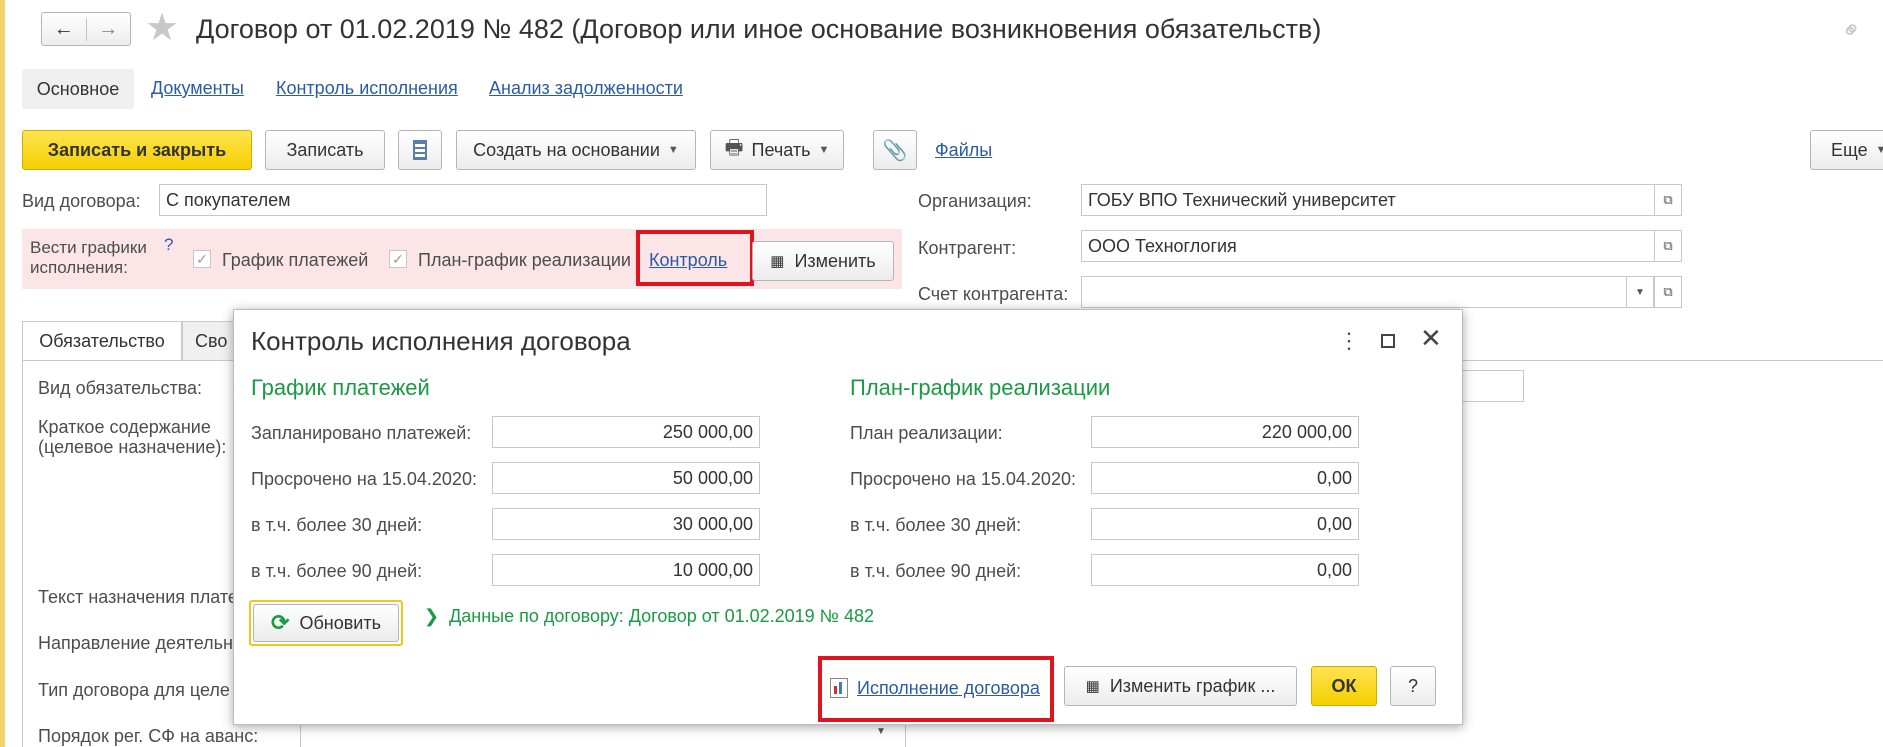  Describe the element at coordinates (1354, 292) in the screenshot. I see `account-field` at that location.